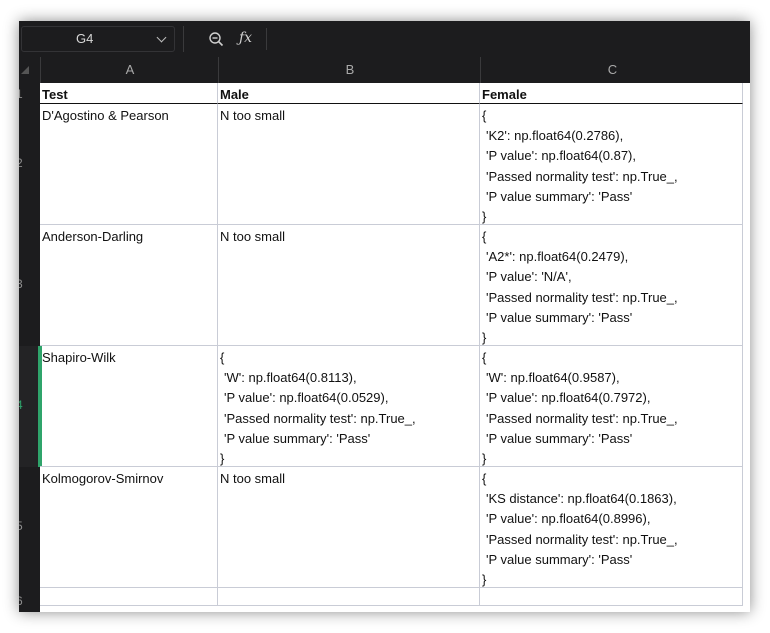 The image size is (770, 633). I want to click on cell-b2: N too small, so click(349, 164).